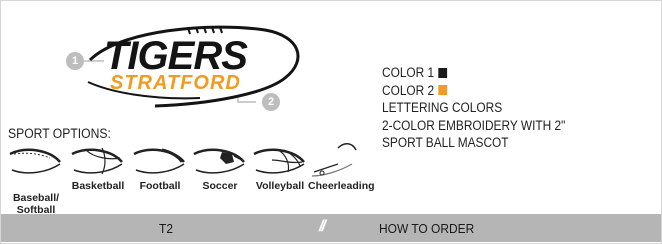  What do you see at coordinates (445, 143) in the screenshot?
I see `mascot-spec: SPORT BALL MASCOT` at bounding box center [445, 143].